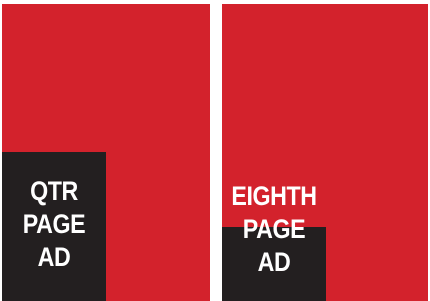  I want to click on eighth-page-ad-label: EIGHTH PAGE AD, so click(273, 229).